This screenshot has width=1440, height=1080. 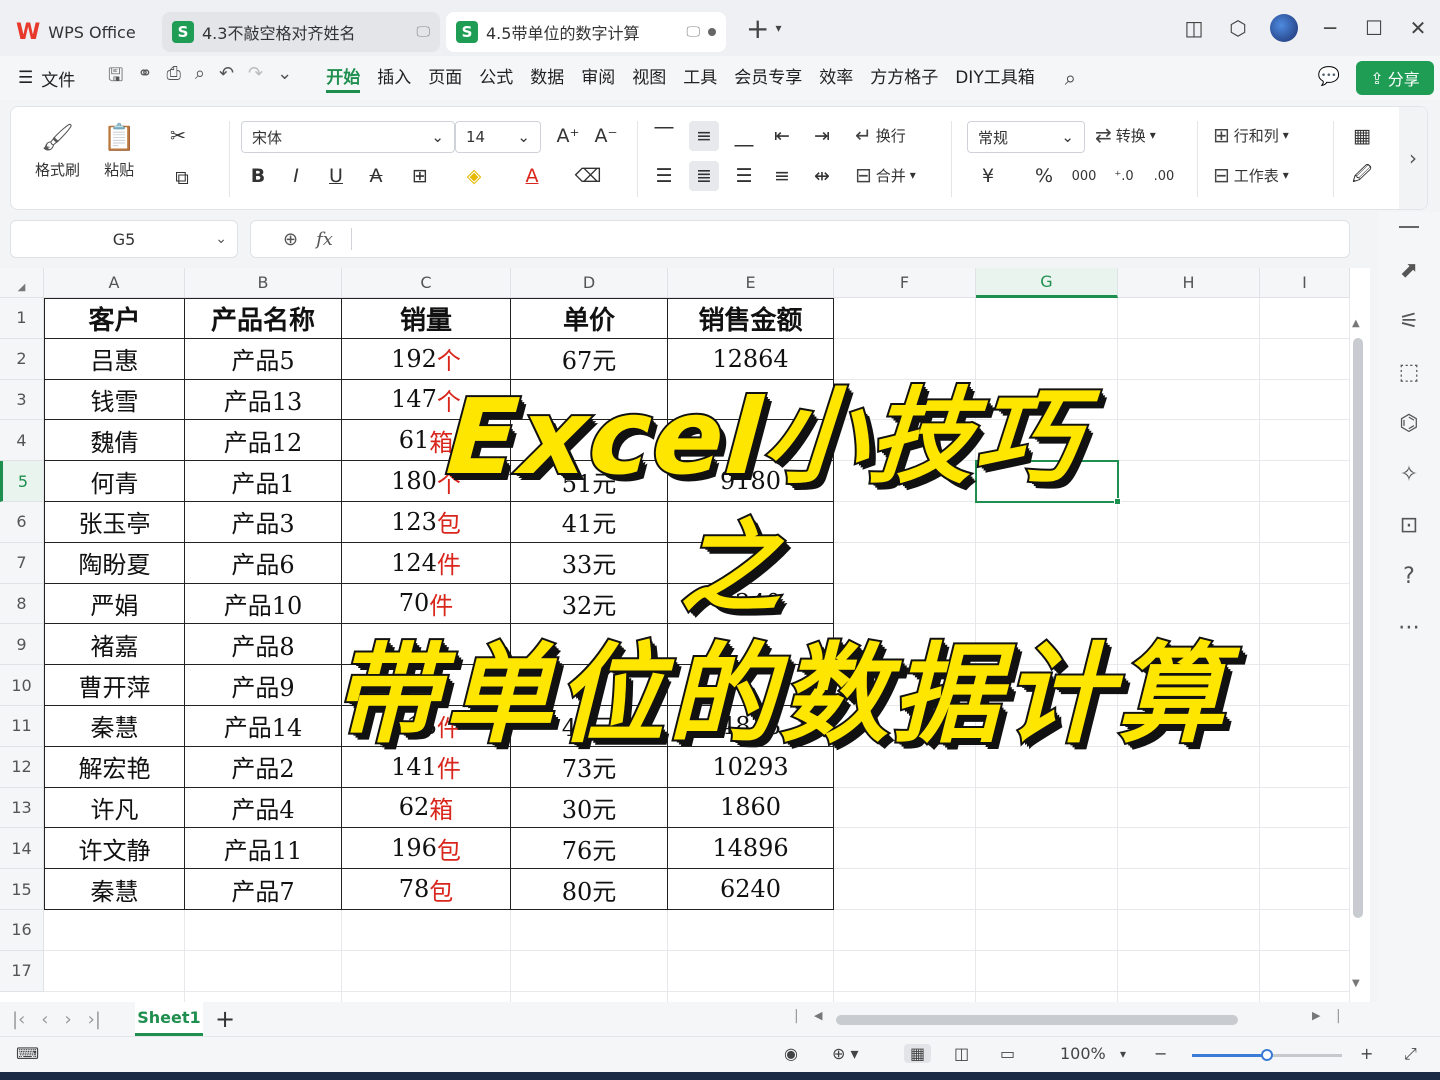 What do you see at coordinates (589, 283) in the screenshot?
I see `column-header-d: D` at bounding box center [589, 283].